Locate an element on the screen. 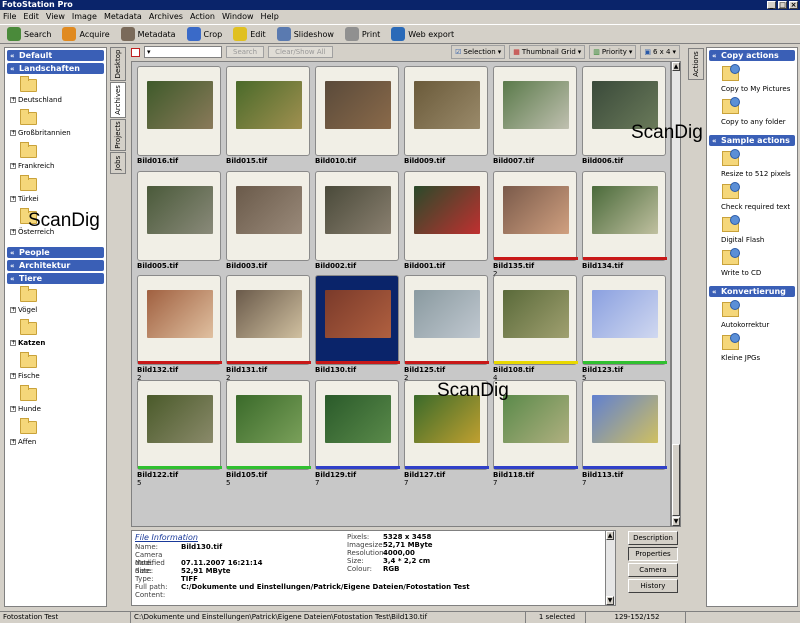 The width and height of the screenshot is (800, 623). thumbnail-item: Bild131.tif 2 is located at coordinates (268, 328).